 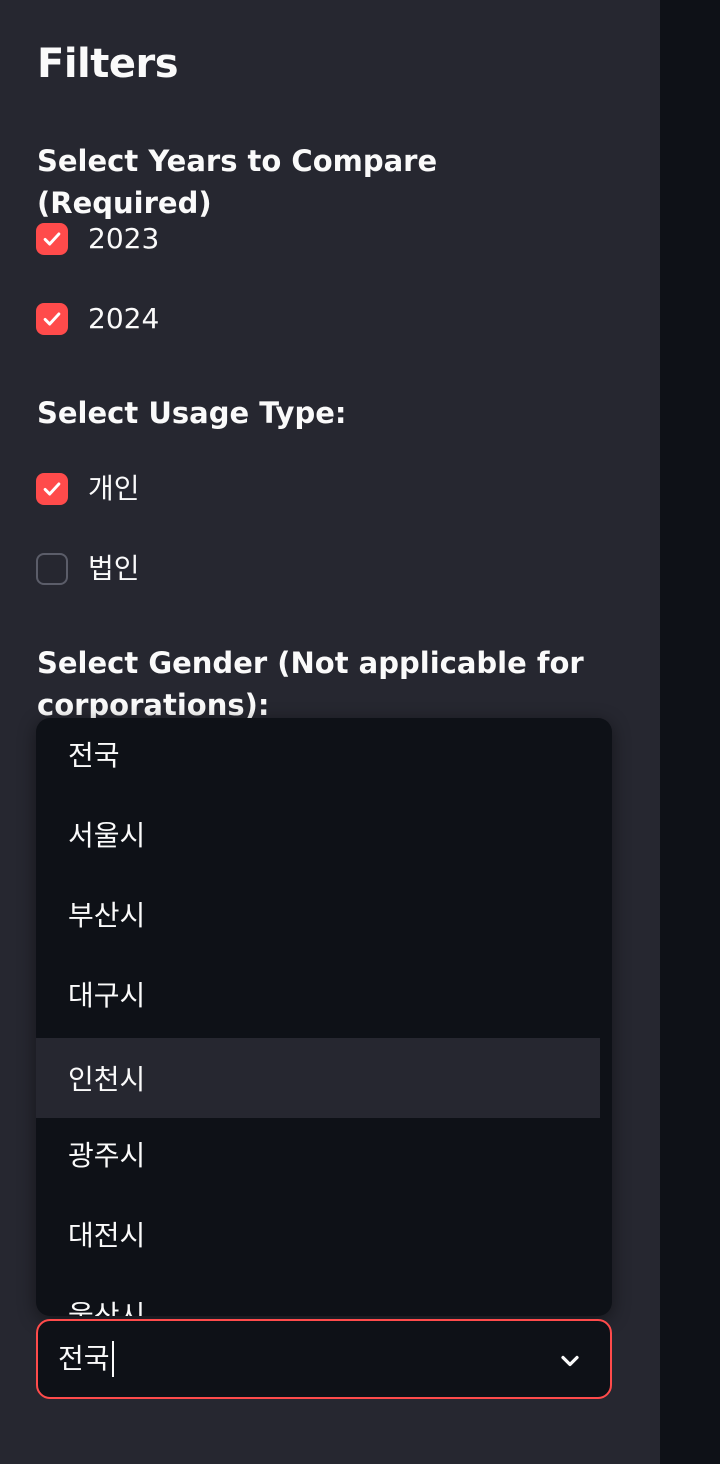 What do you see at coordinates (84, 1359) in the screenshot?
I see `region-select-value: 전국` at bounding box center [84, 1359].